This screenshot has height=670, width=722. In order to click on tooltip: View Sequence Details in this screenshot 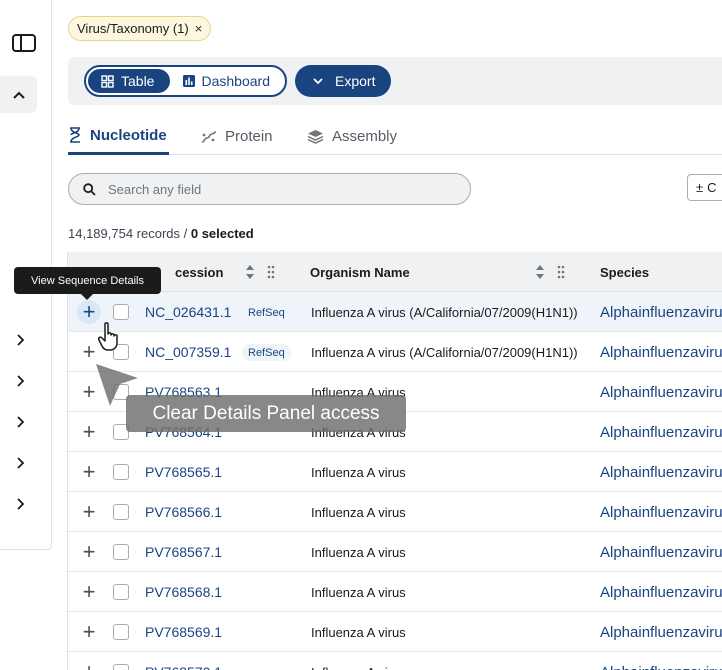, I will do `click(87, 280)`.